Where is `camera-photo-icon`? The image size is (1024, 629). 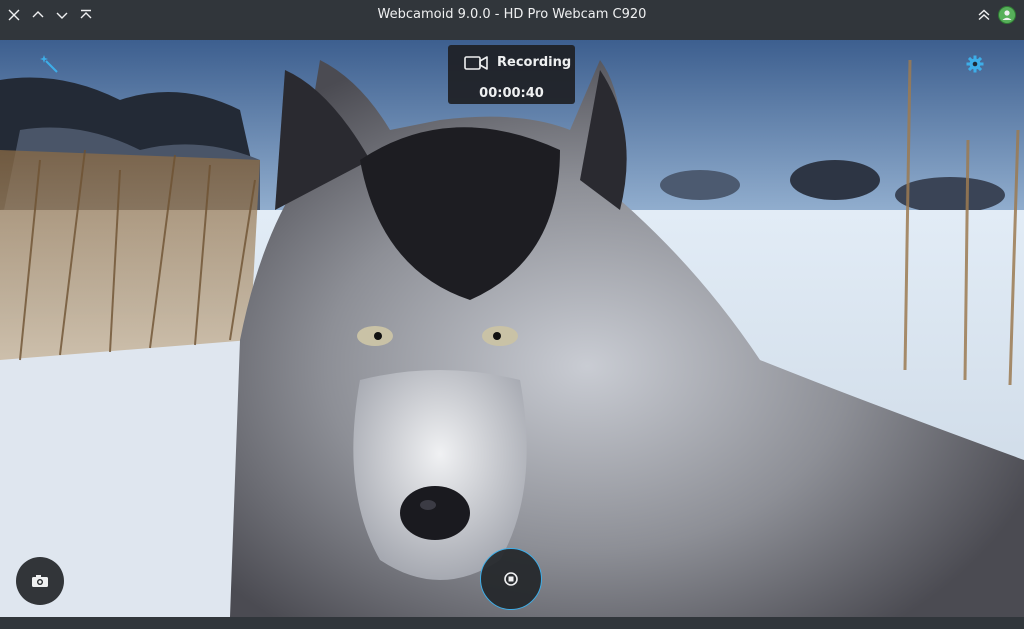 camera-photo-icon is located at coordinates (40, 581).